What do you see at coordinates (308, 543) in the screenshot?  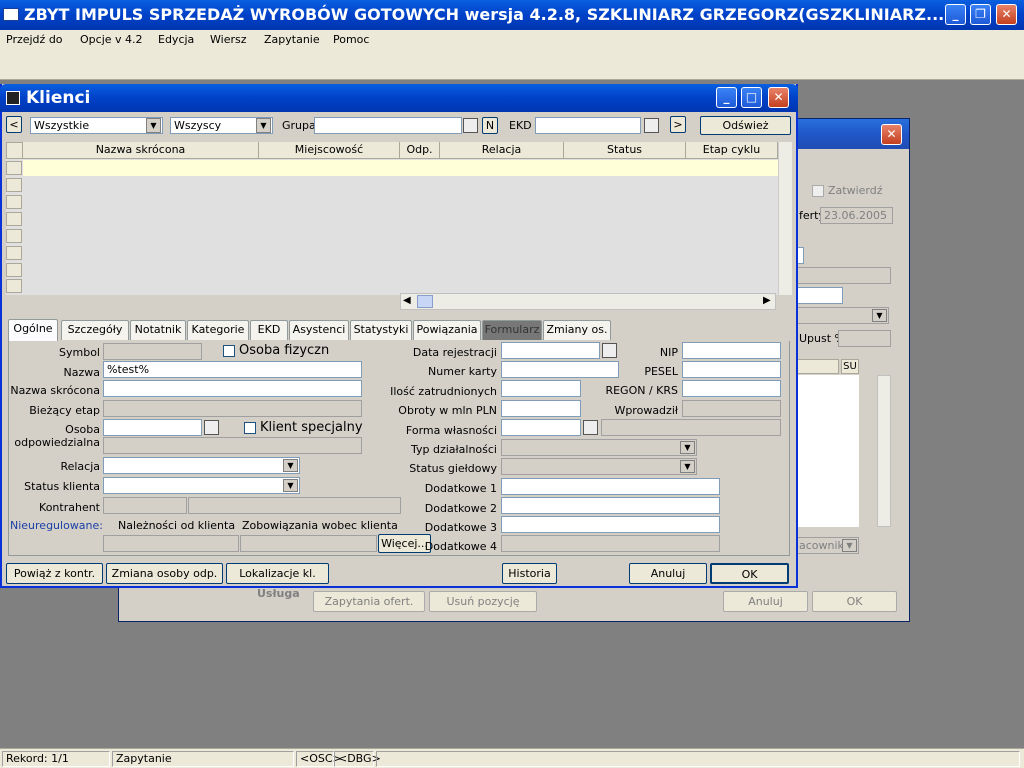 I see `zobowiazania-field` at bounding box center [308, 543].